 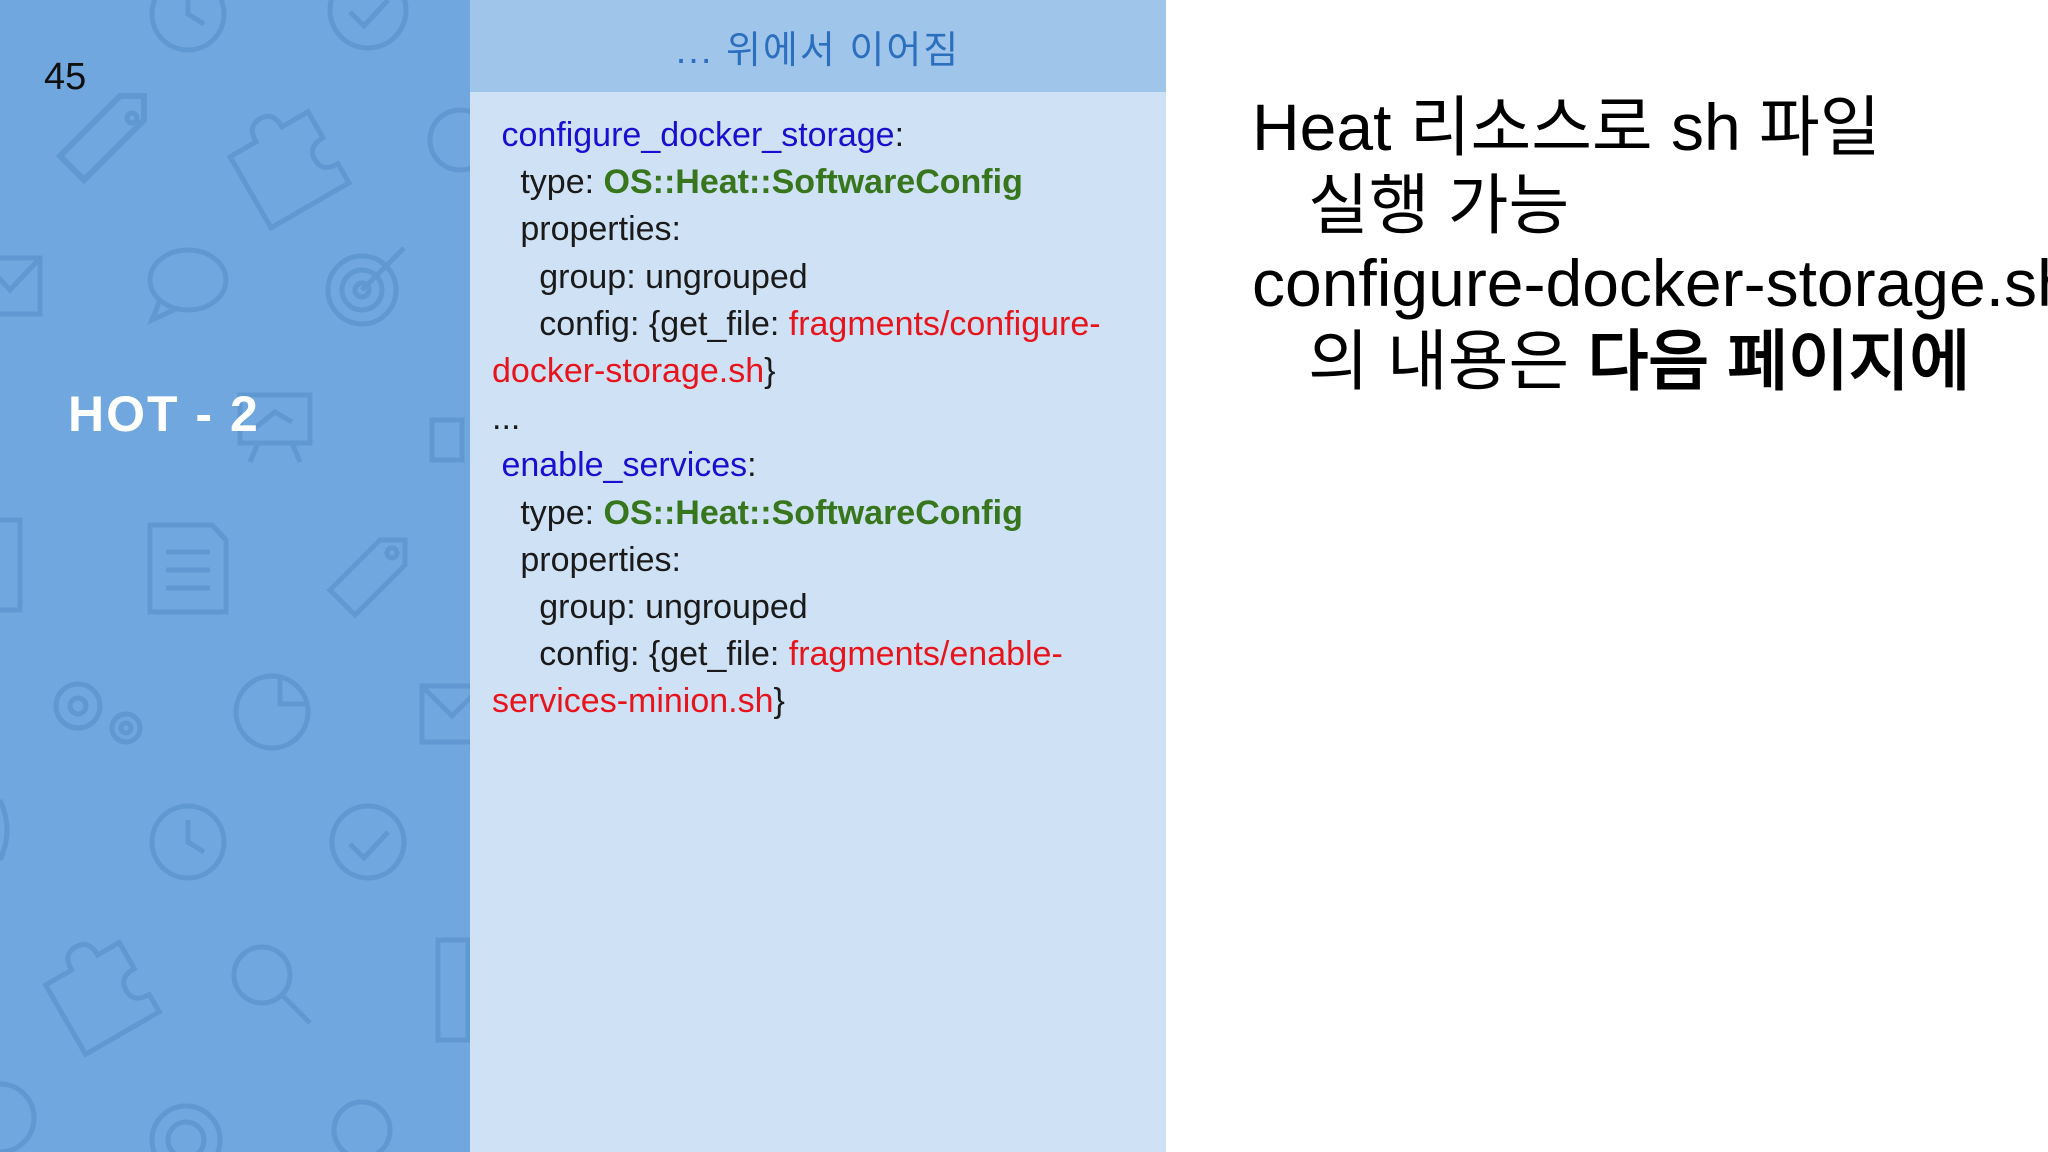 I want to click on file-path-part1: fragments/configure-, so click(x=944, y=323).